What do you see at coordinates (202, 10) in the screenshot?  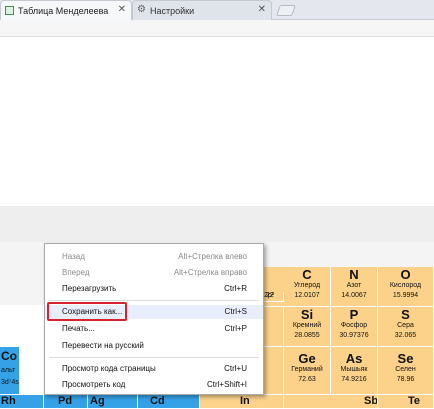 I see `tab-settings: ⚙ Настройки ✕` at bounding box center [202, 10].